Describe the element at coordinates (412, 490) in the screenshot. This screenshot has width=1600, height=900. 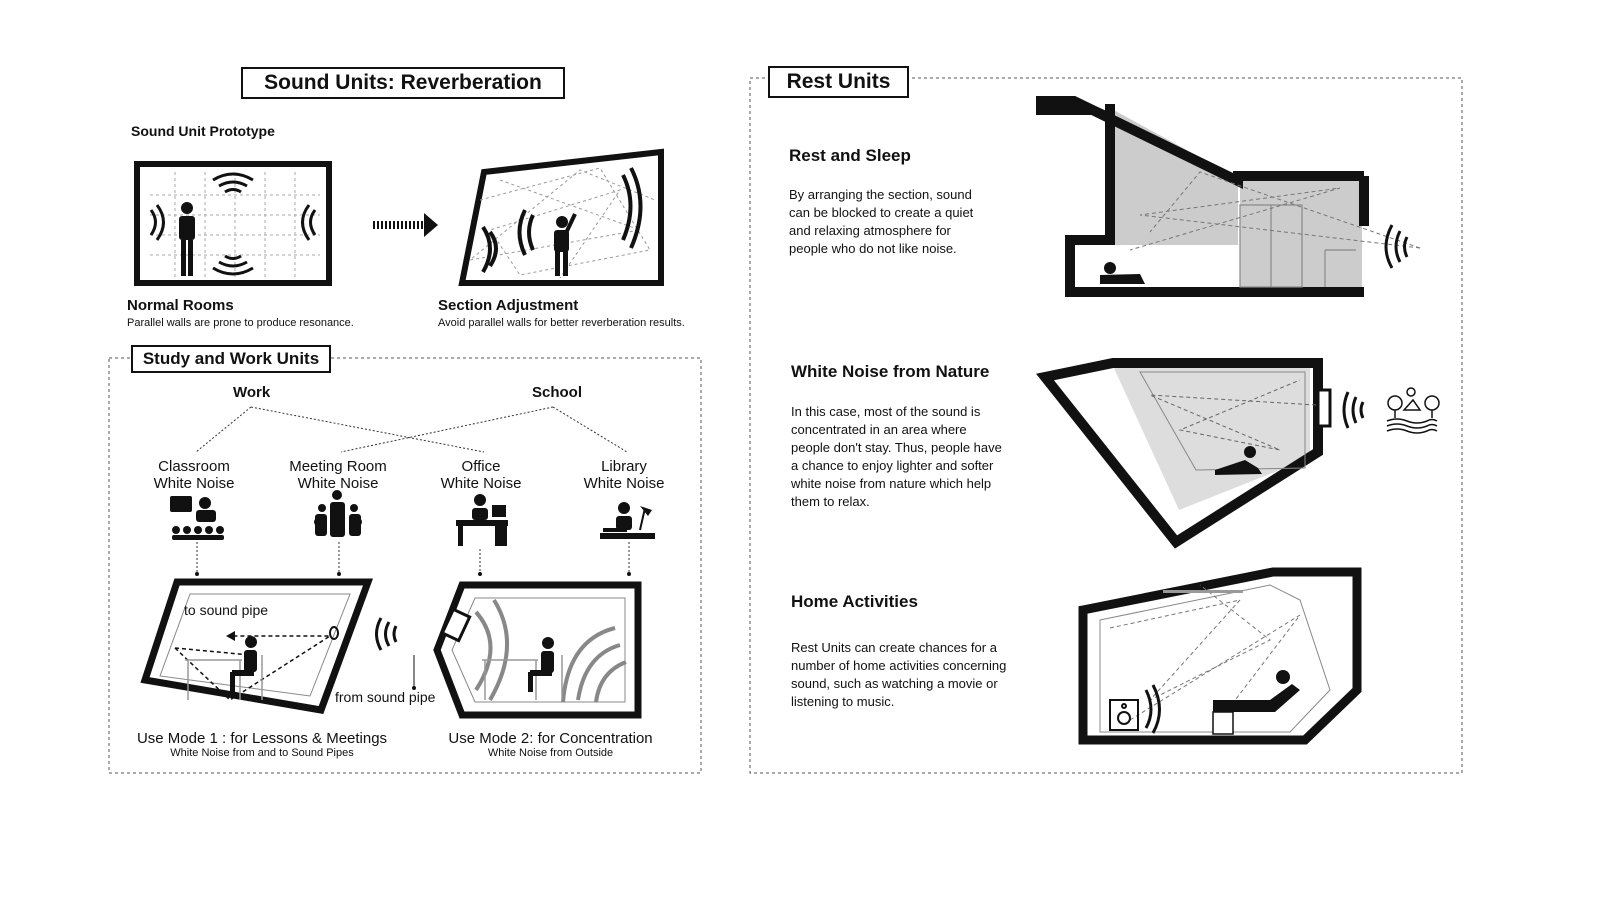
I see `grouping-lines` at that location.